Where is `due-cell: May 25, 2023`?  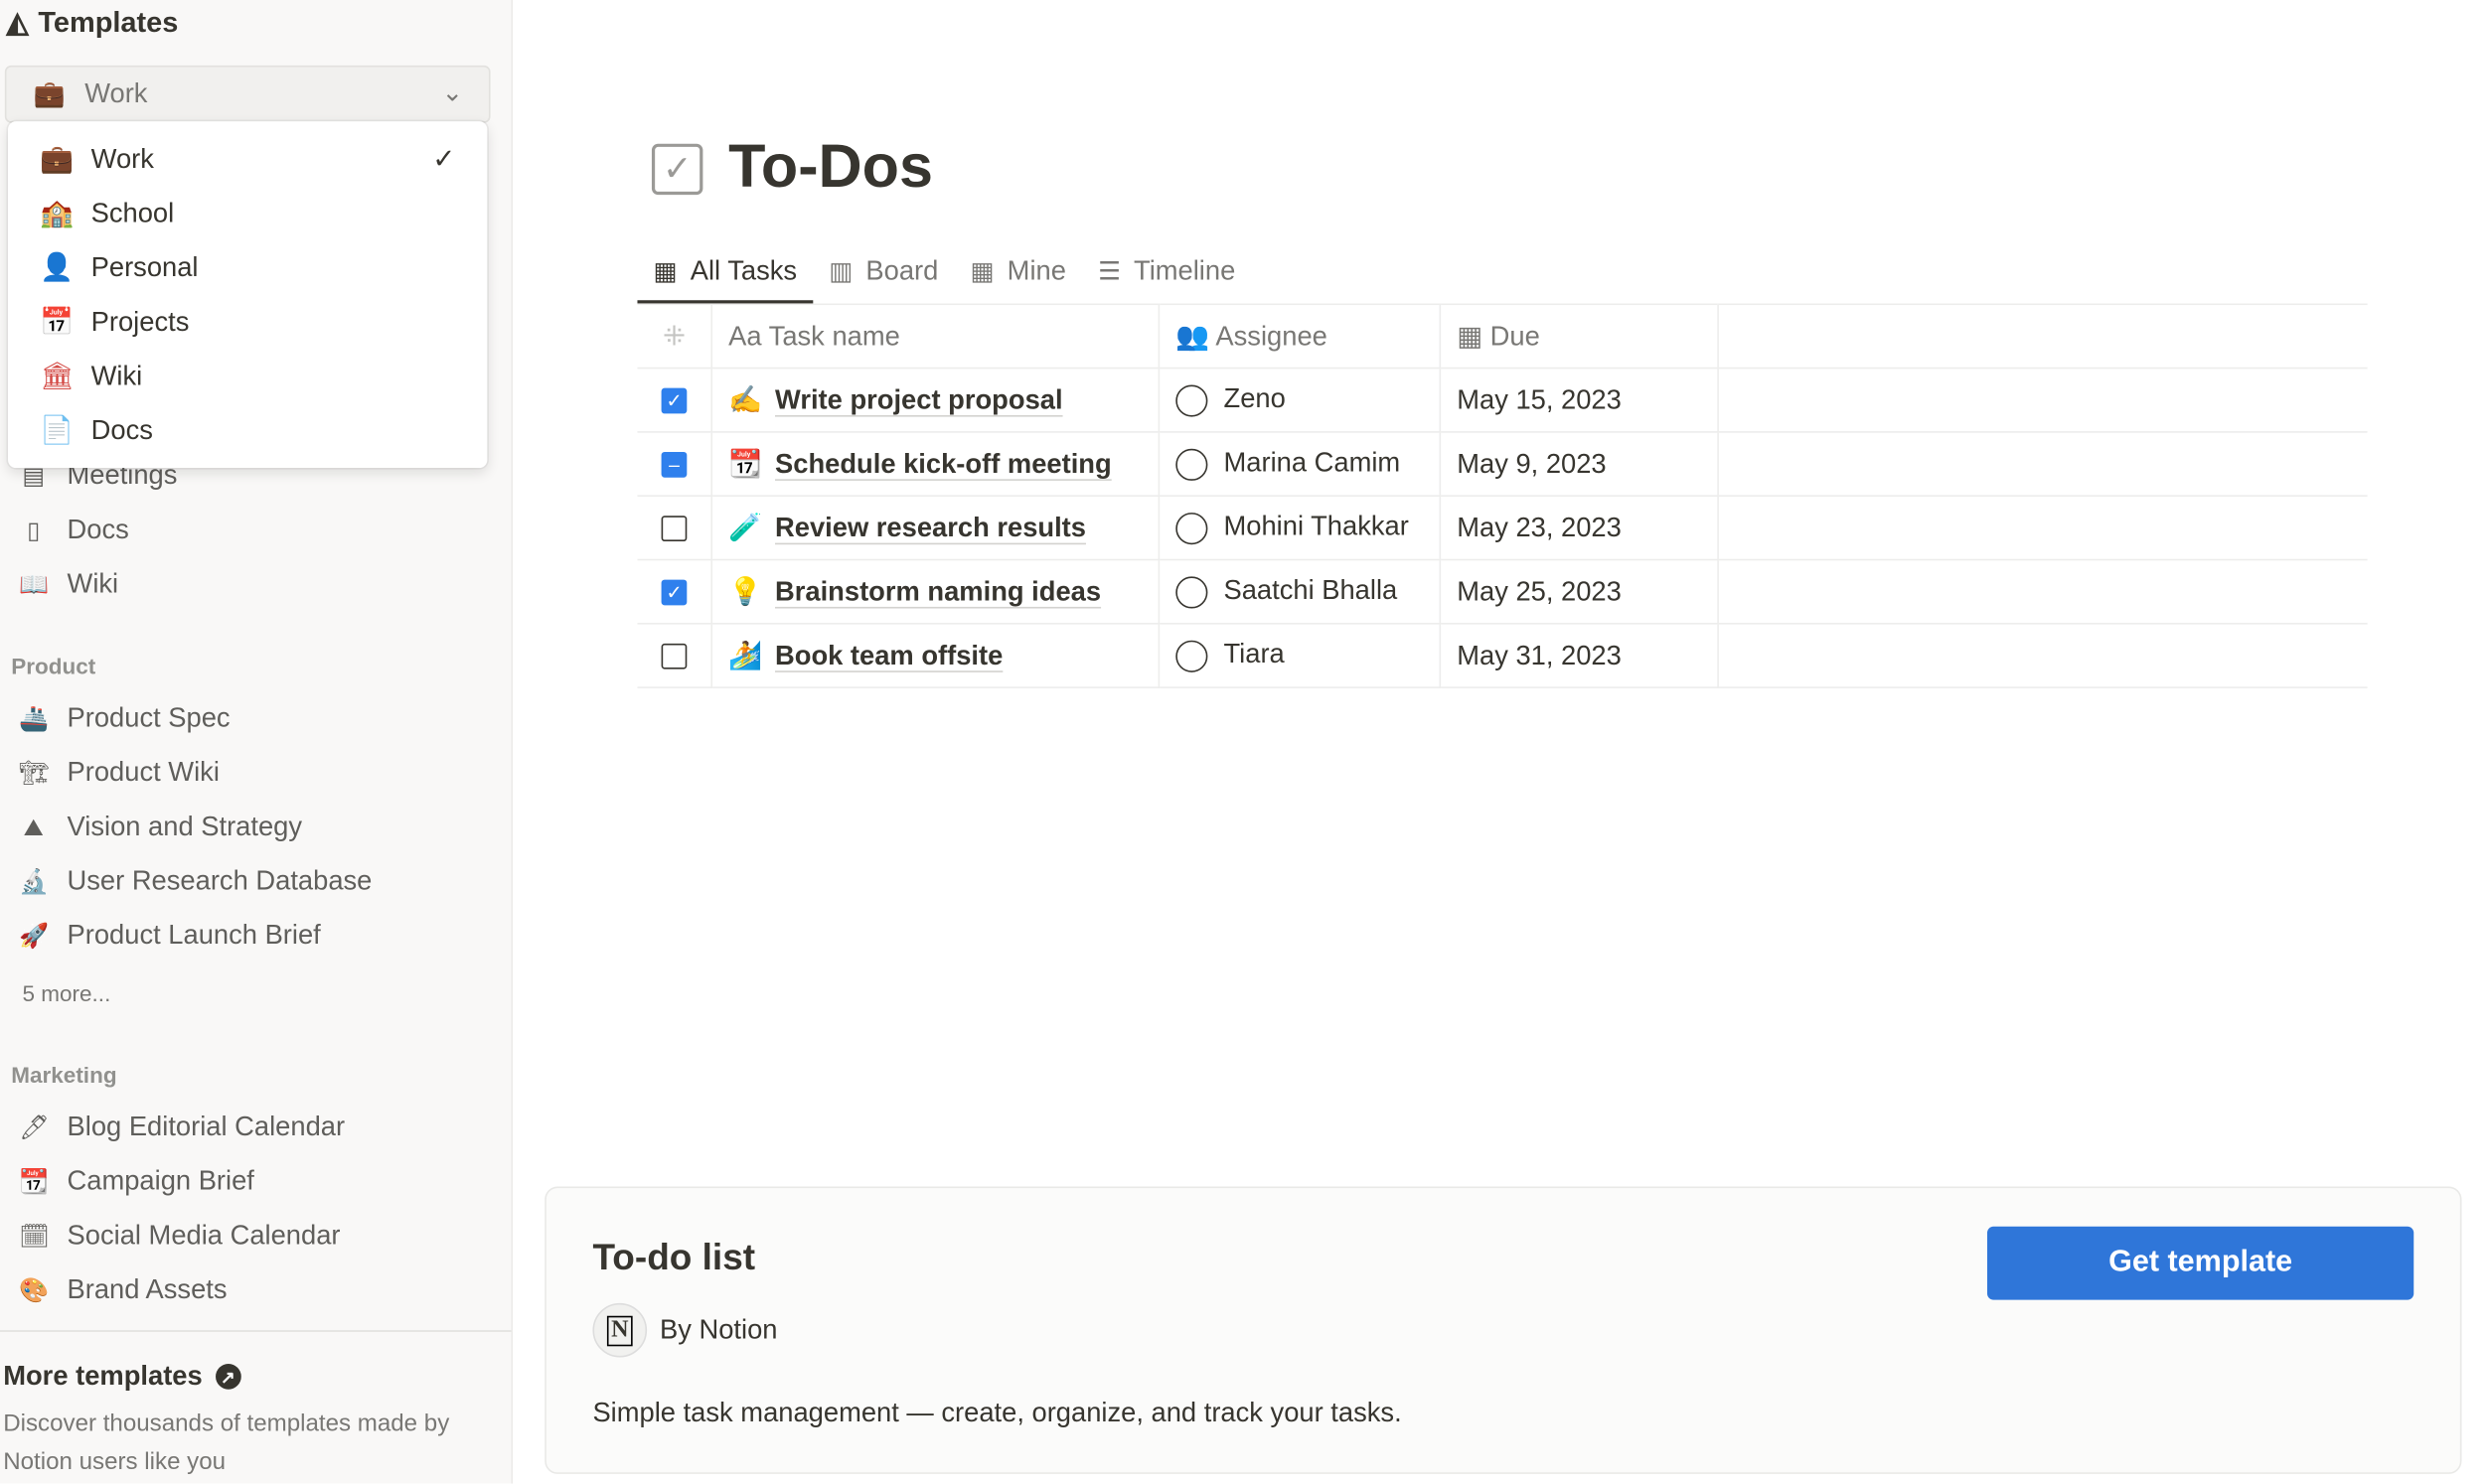
due-cell: May 25, 2023 is located at coordinates (1579, 592).